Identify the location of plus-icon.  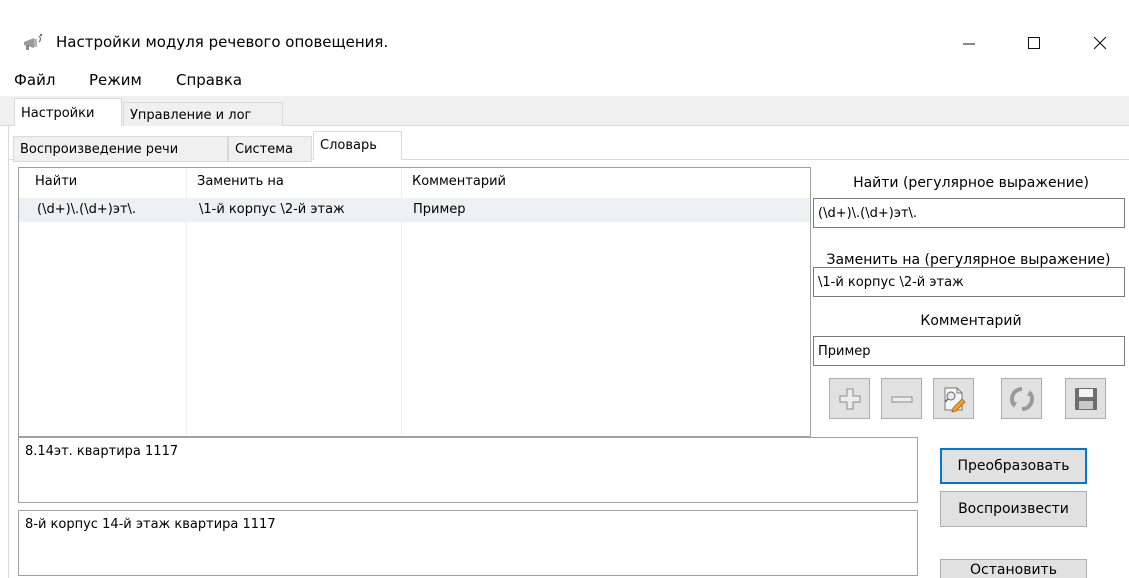
(849, 398).